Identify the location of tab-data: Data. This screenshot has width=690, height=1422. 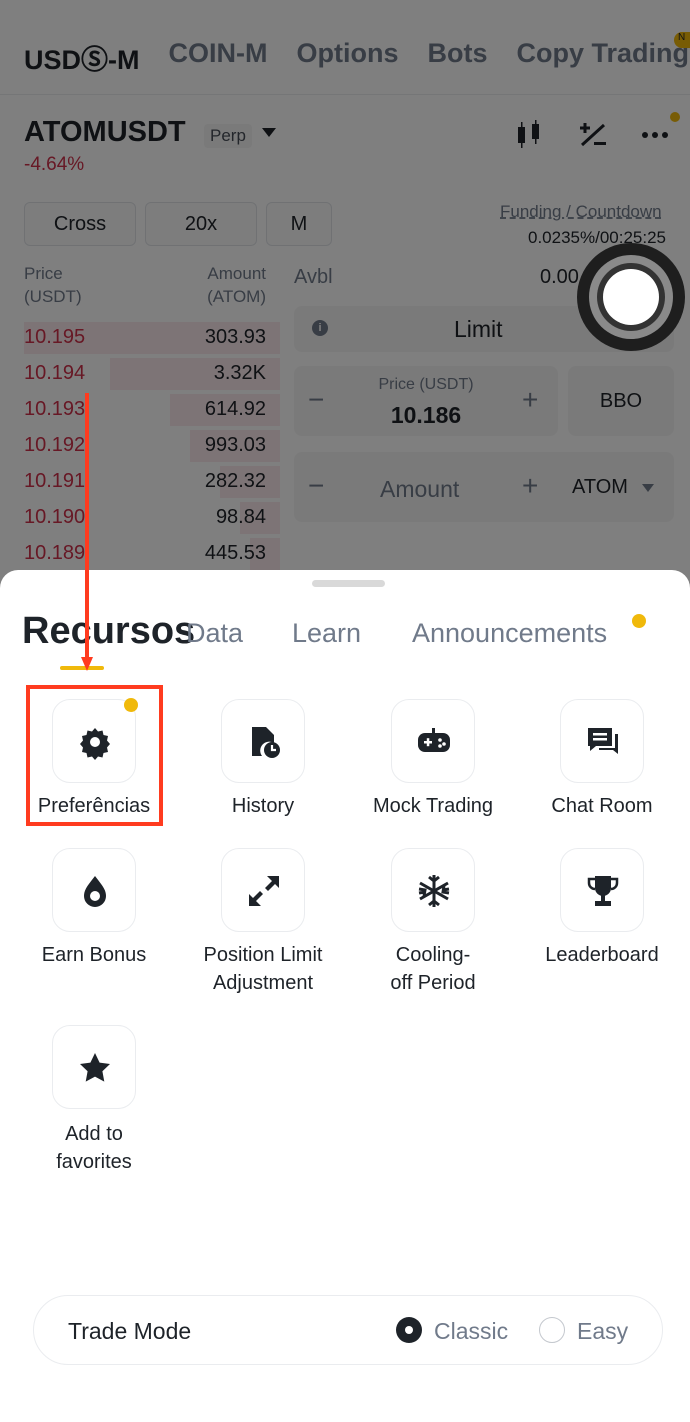
(214, 633).